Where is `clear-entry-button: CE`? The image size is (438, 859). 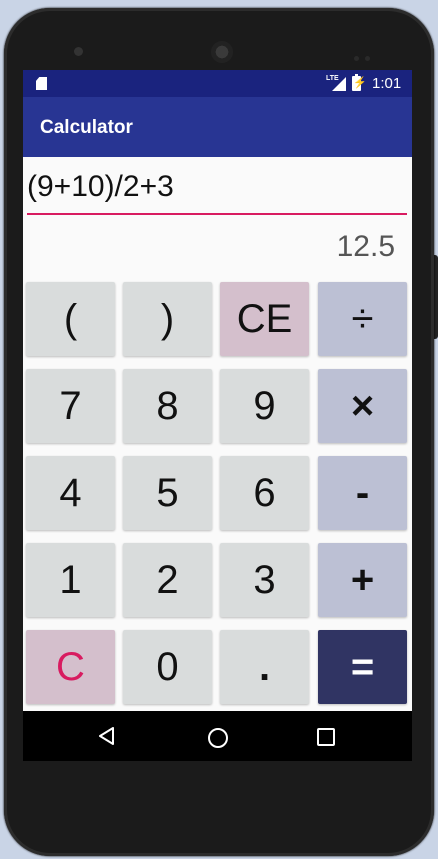
clear-entry-button: CE is located at coordinates (264, 319).